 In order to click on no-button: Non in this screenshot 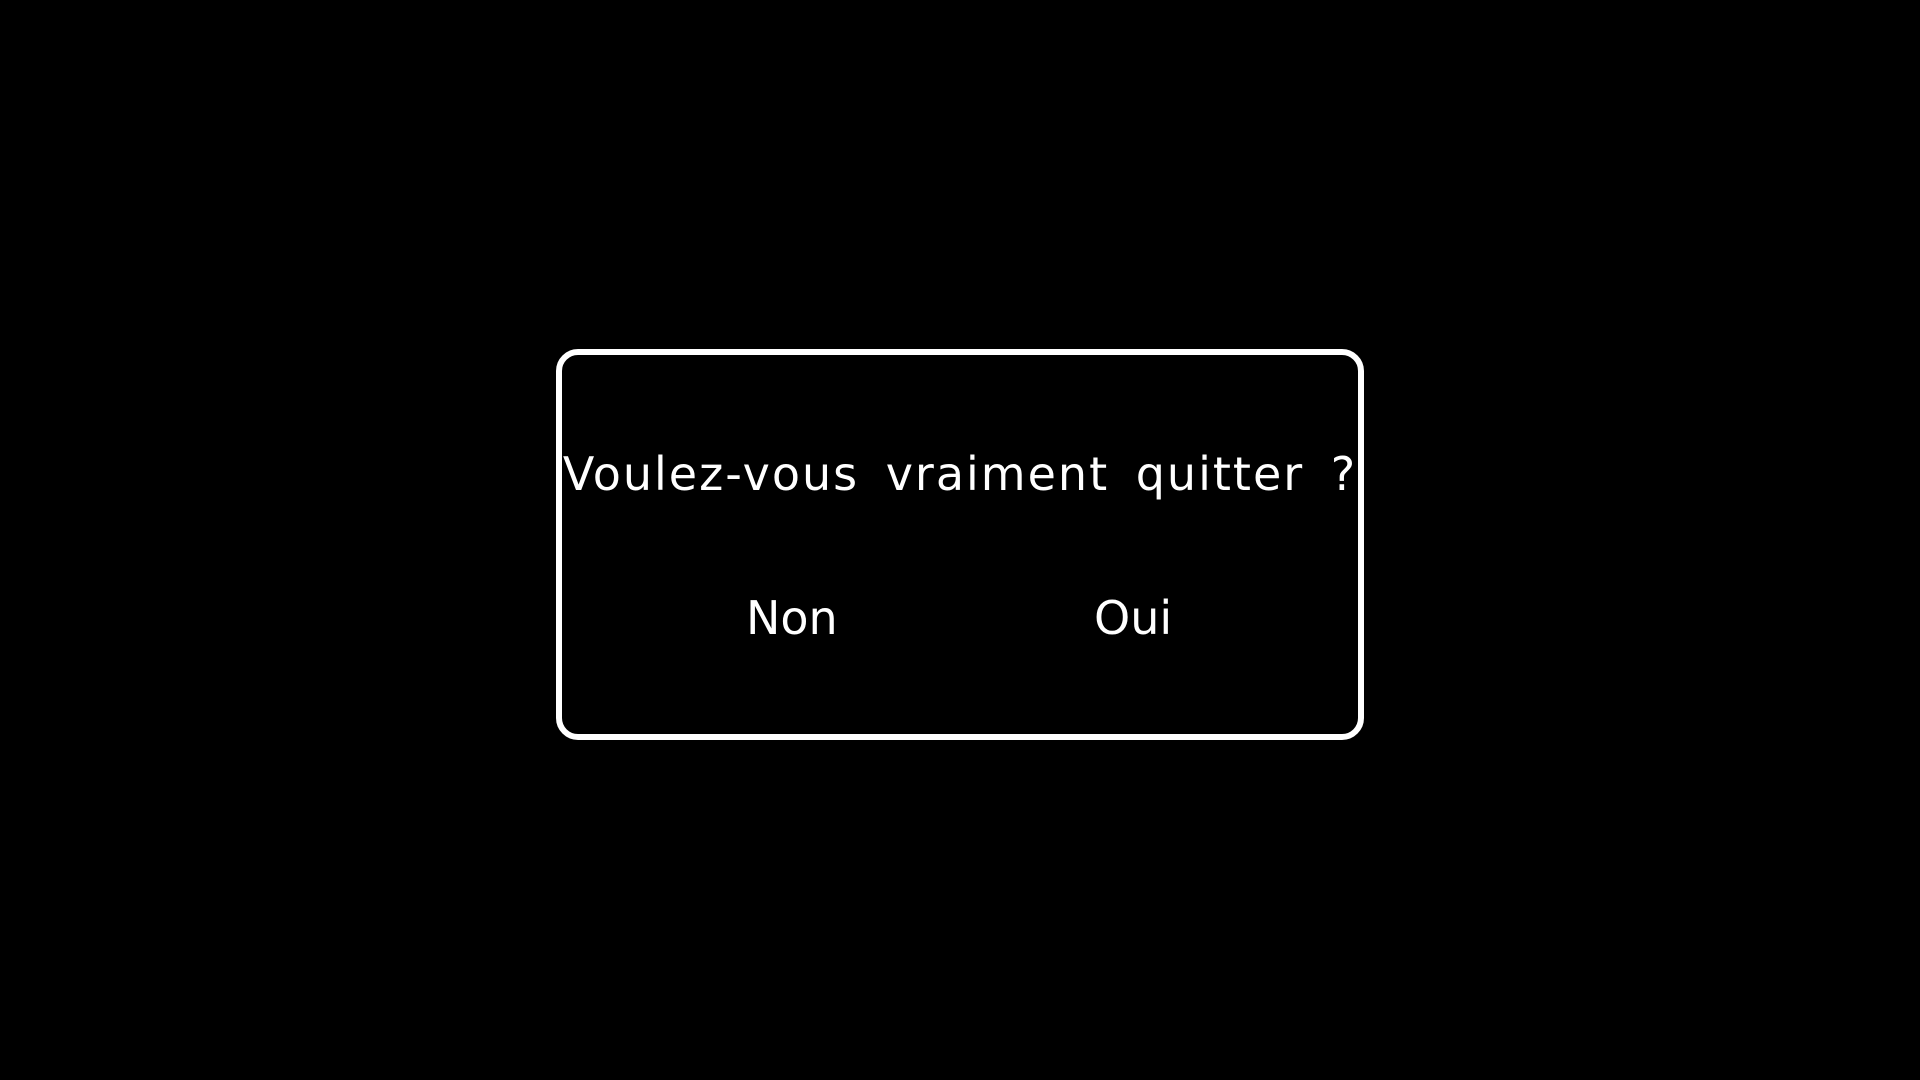, I will do `click(792, 618)`.